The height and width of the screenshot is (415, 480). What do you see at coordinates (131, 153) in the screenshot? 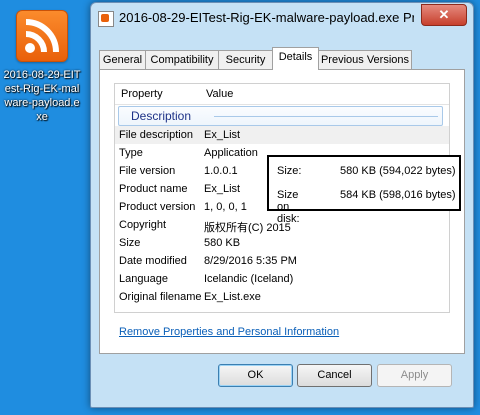
I see `property-name: Type` at bounding box center [131, 153].